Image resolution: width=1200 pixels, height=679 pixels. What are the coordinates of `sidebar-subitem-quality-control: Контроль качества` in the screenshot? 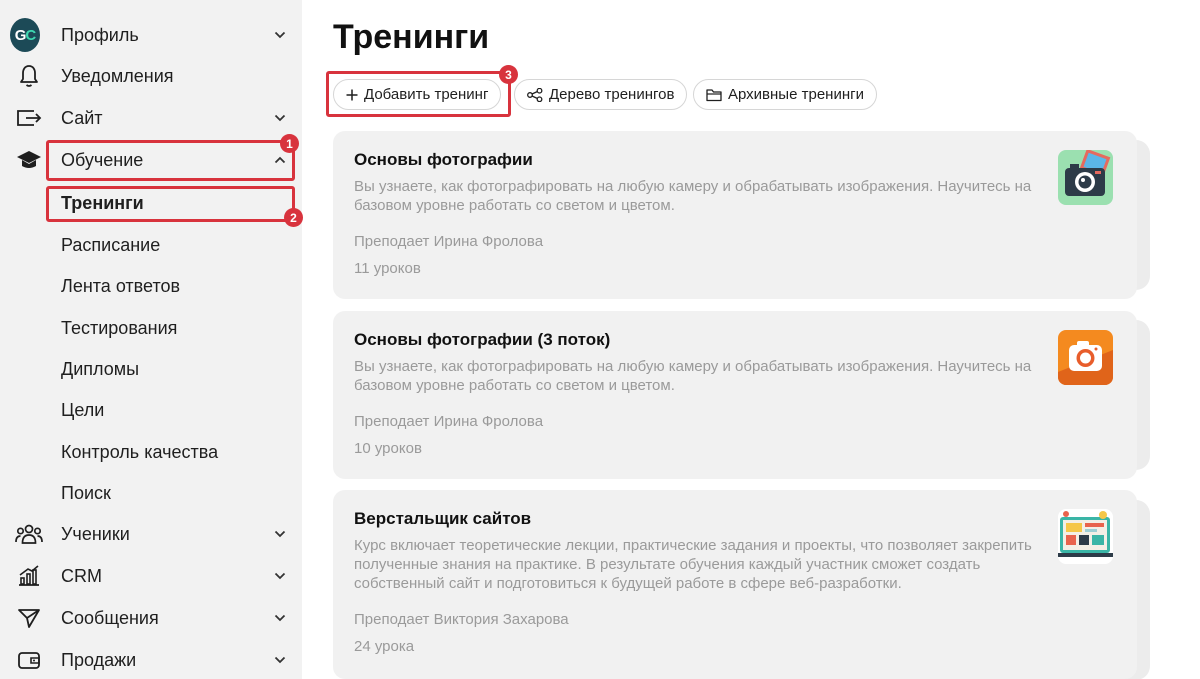 It's located at (151, 452).